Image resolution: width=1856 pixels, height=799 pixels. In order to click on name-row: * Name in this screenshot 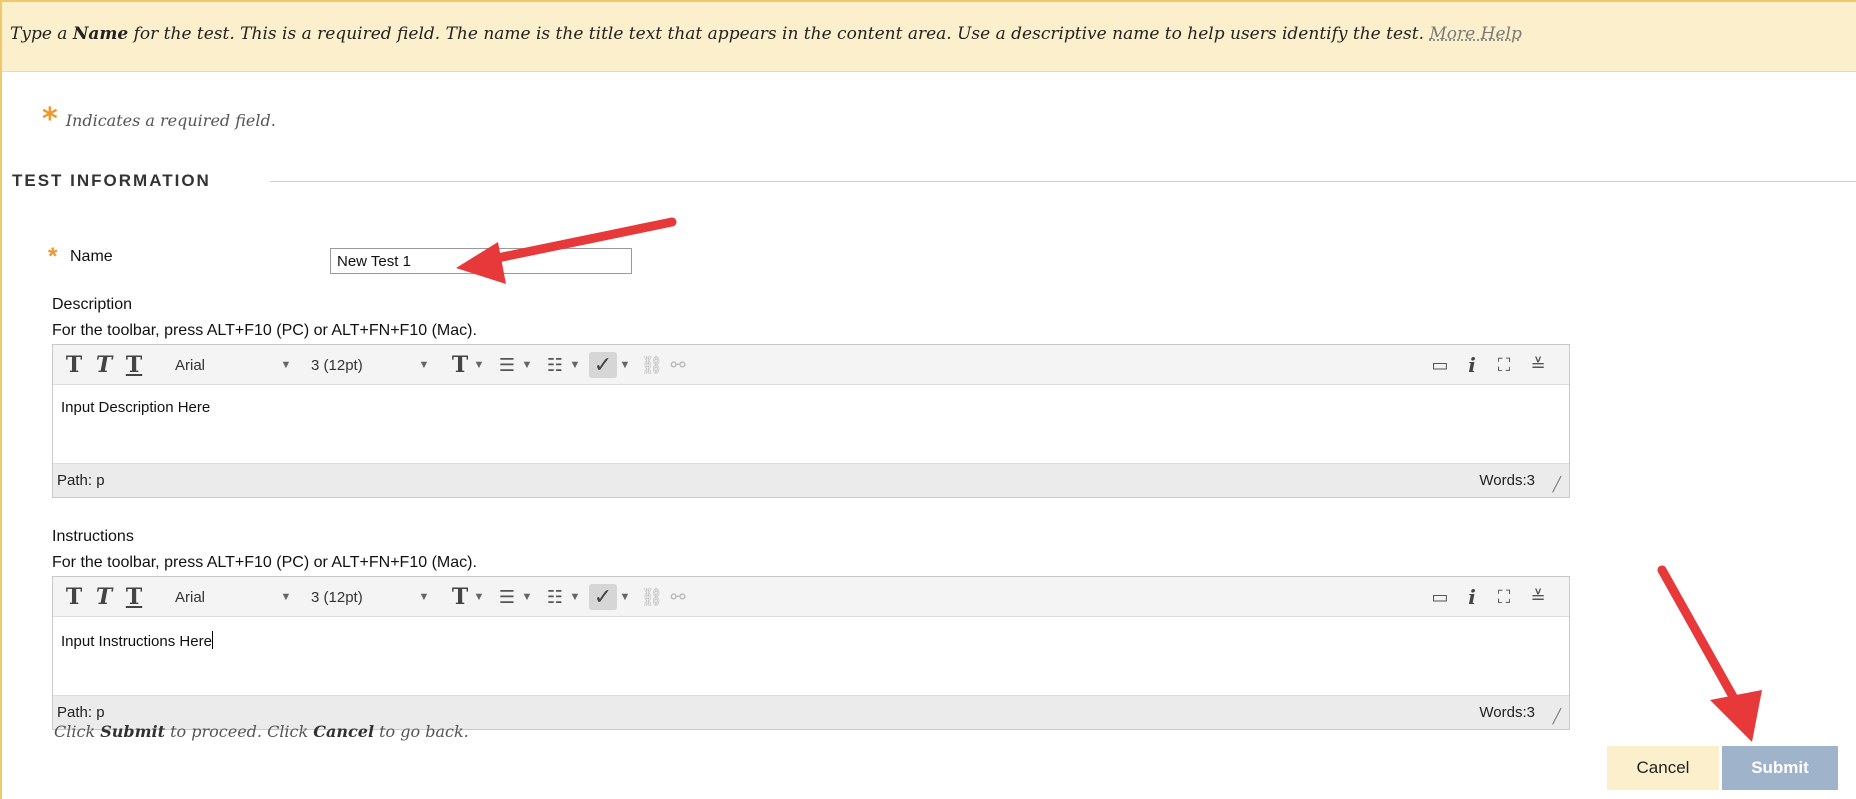, I will do `click(80, 256)`.